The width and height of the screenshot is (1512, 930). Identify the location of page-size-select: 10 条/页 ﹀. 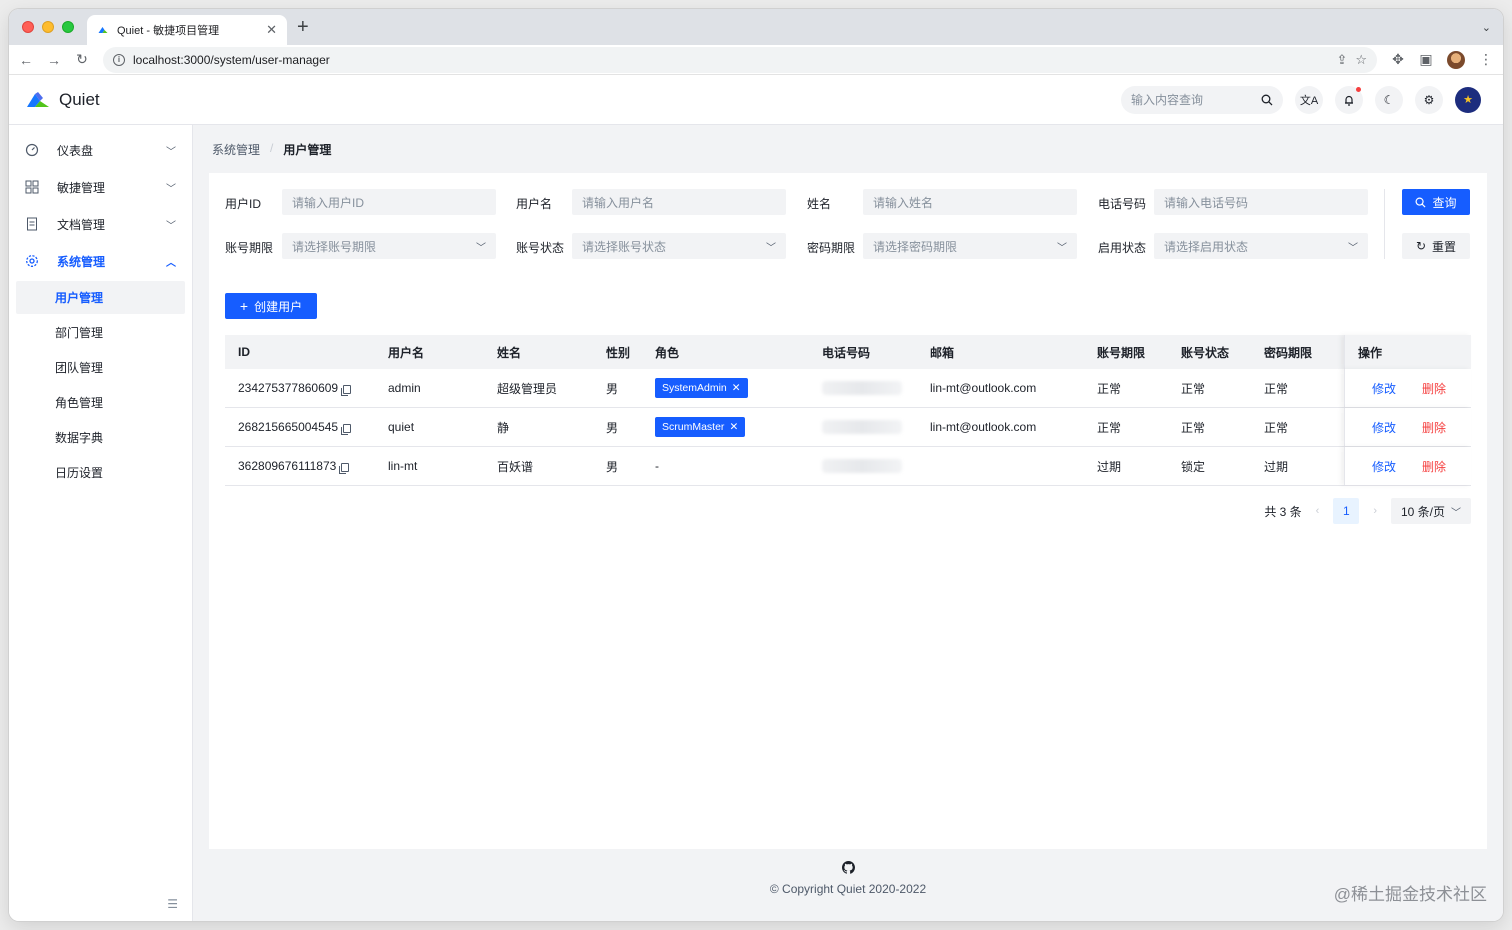
(1431, 511).